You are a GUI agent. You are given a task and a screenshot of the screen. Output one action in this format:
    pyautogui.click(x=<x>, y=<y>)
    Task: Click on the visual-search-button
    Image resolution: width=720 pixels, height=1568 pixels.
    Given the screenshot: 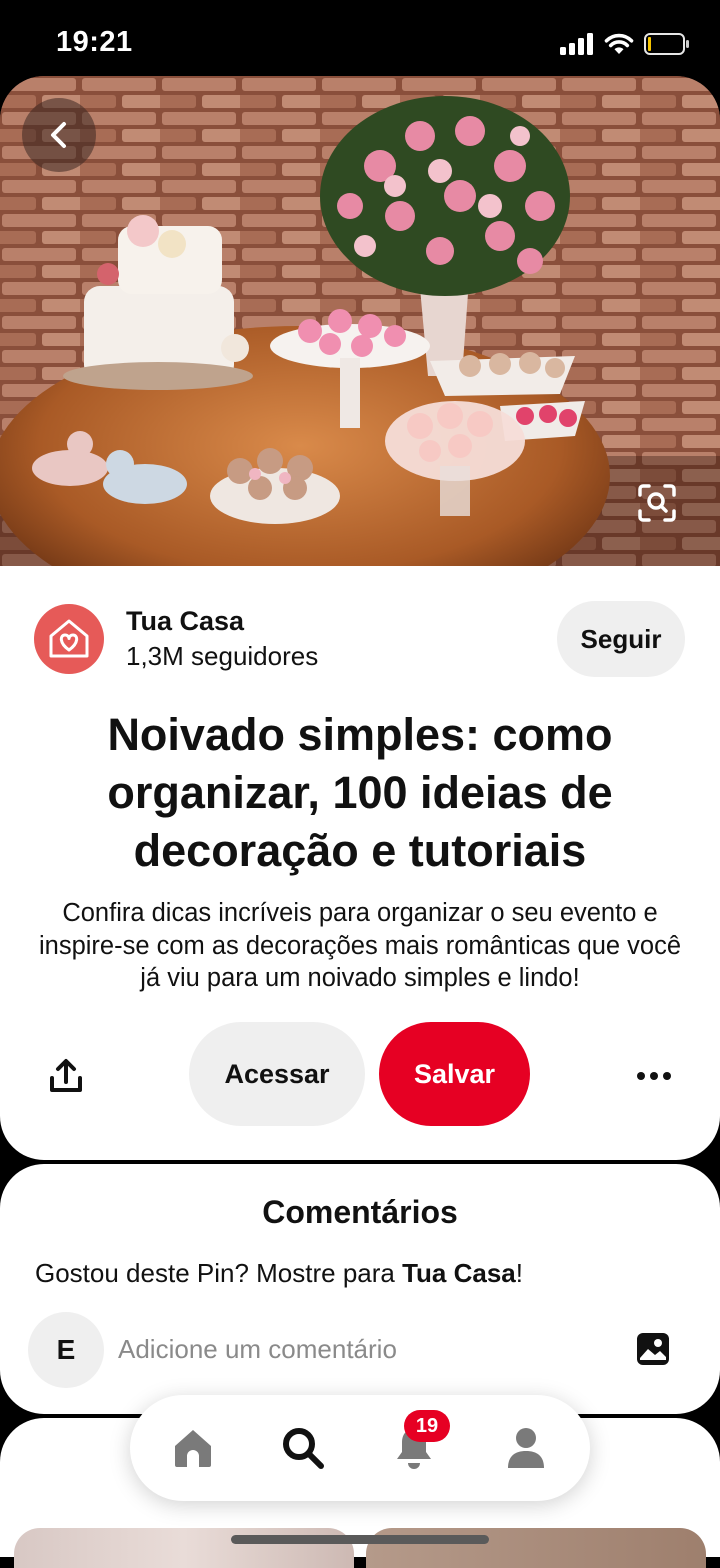 What is the action you would take?
    pyautogui.click(x=657, y=503)
    